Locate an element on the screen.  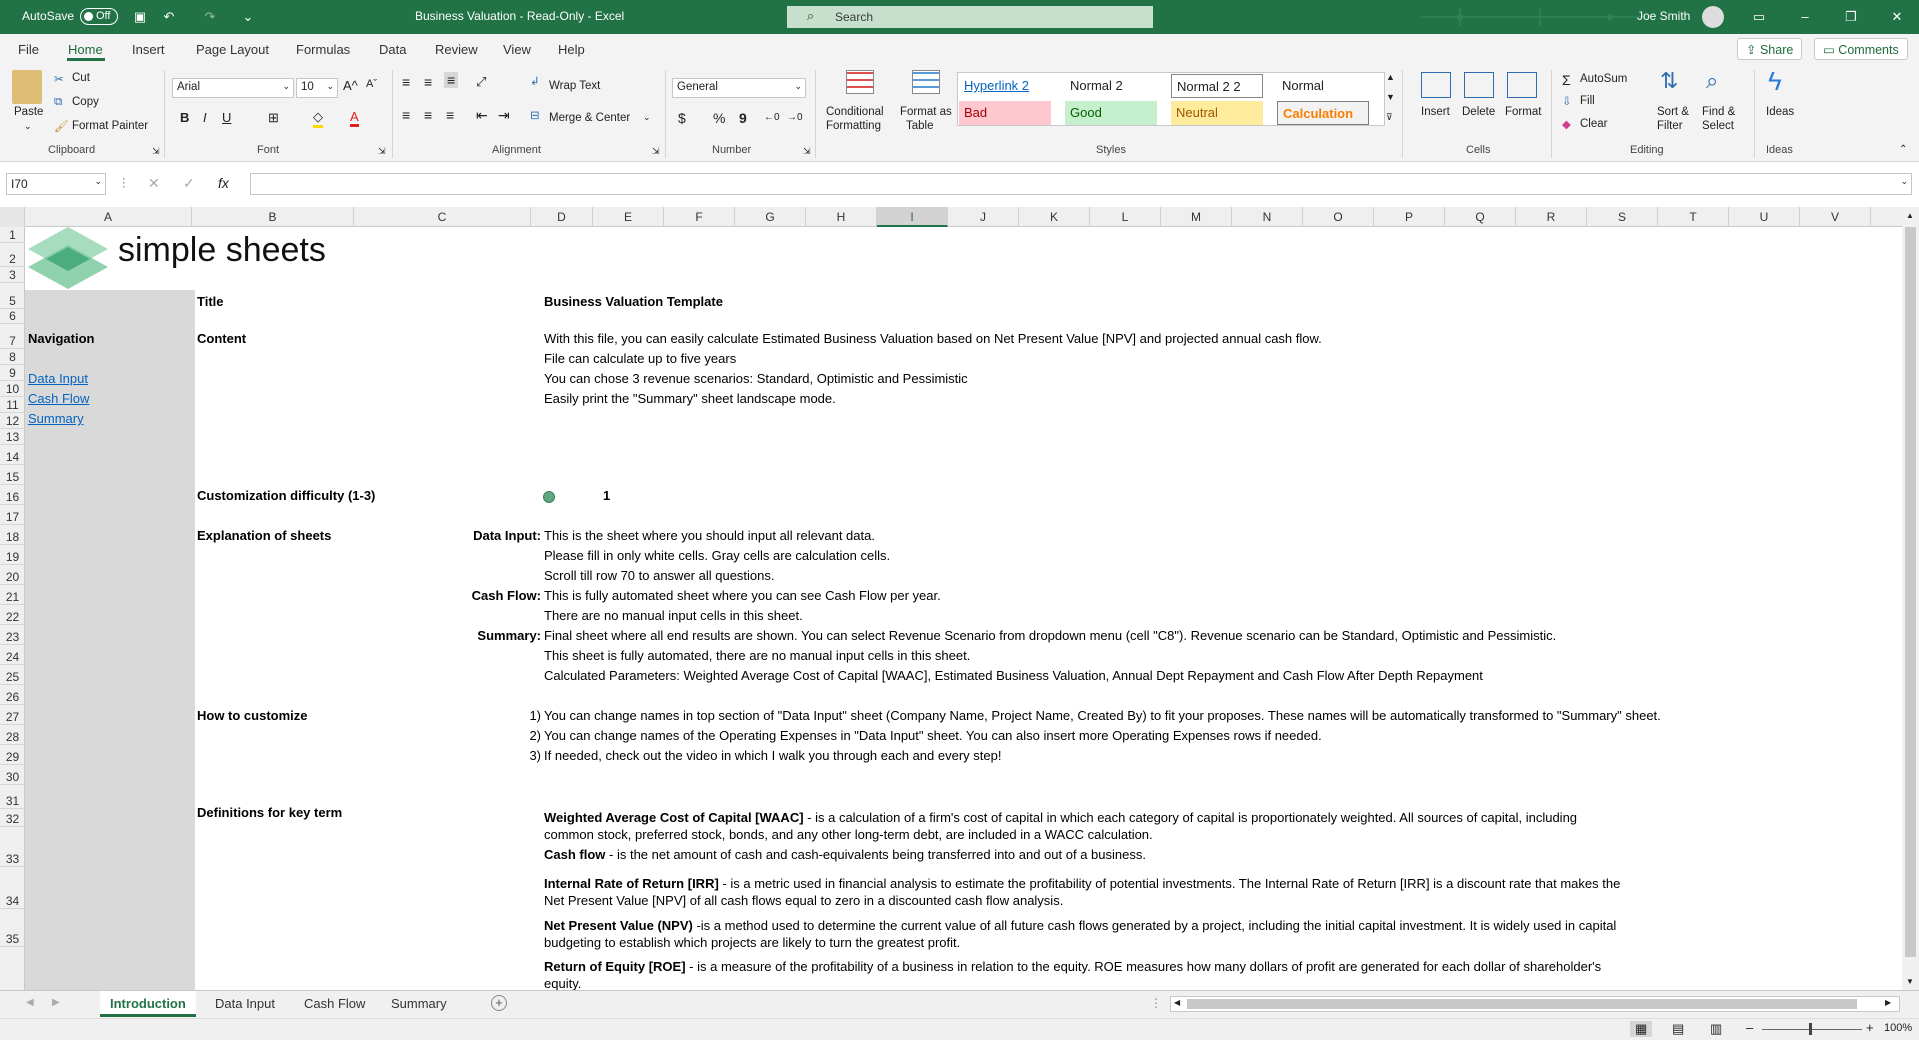
copy-button: Copy is located at coordinates (85, 102).